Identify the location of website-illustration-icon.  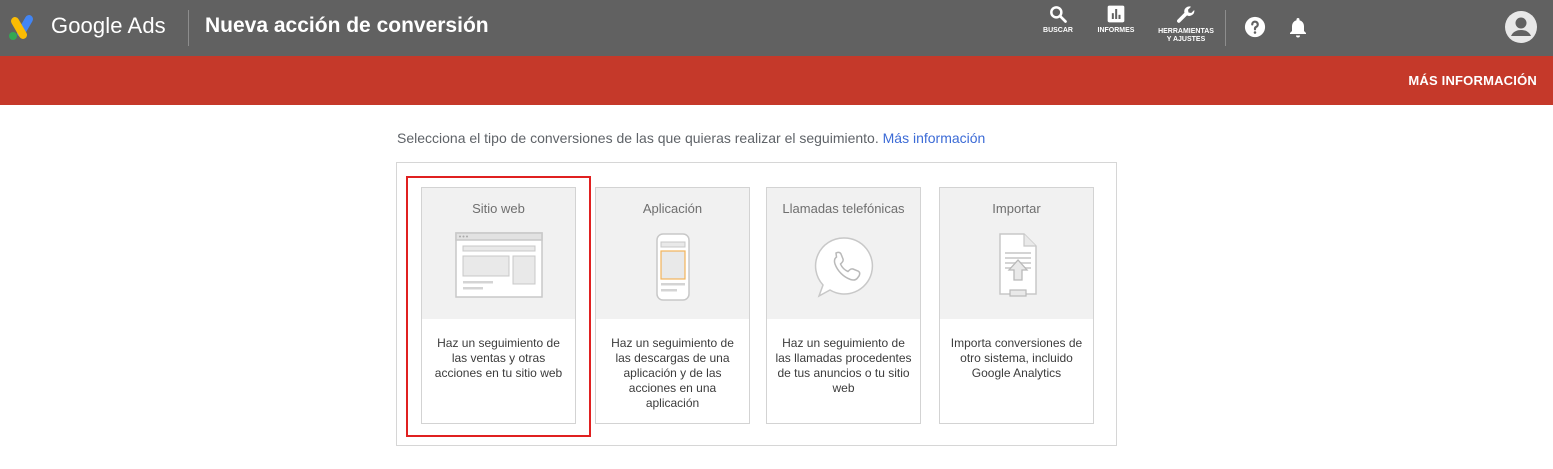
(498, 265).